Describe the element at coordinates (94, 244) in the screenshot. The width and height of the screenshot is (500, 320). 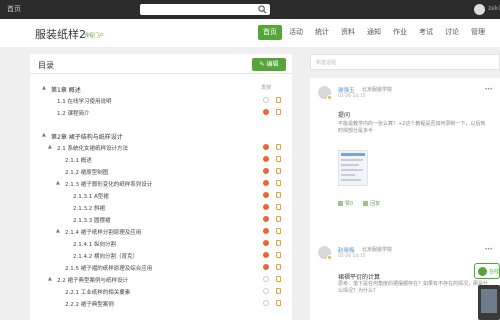
I see `toc-item-label: 2.1.4.1 纵向分割` at that location.